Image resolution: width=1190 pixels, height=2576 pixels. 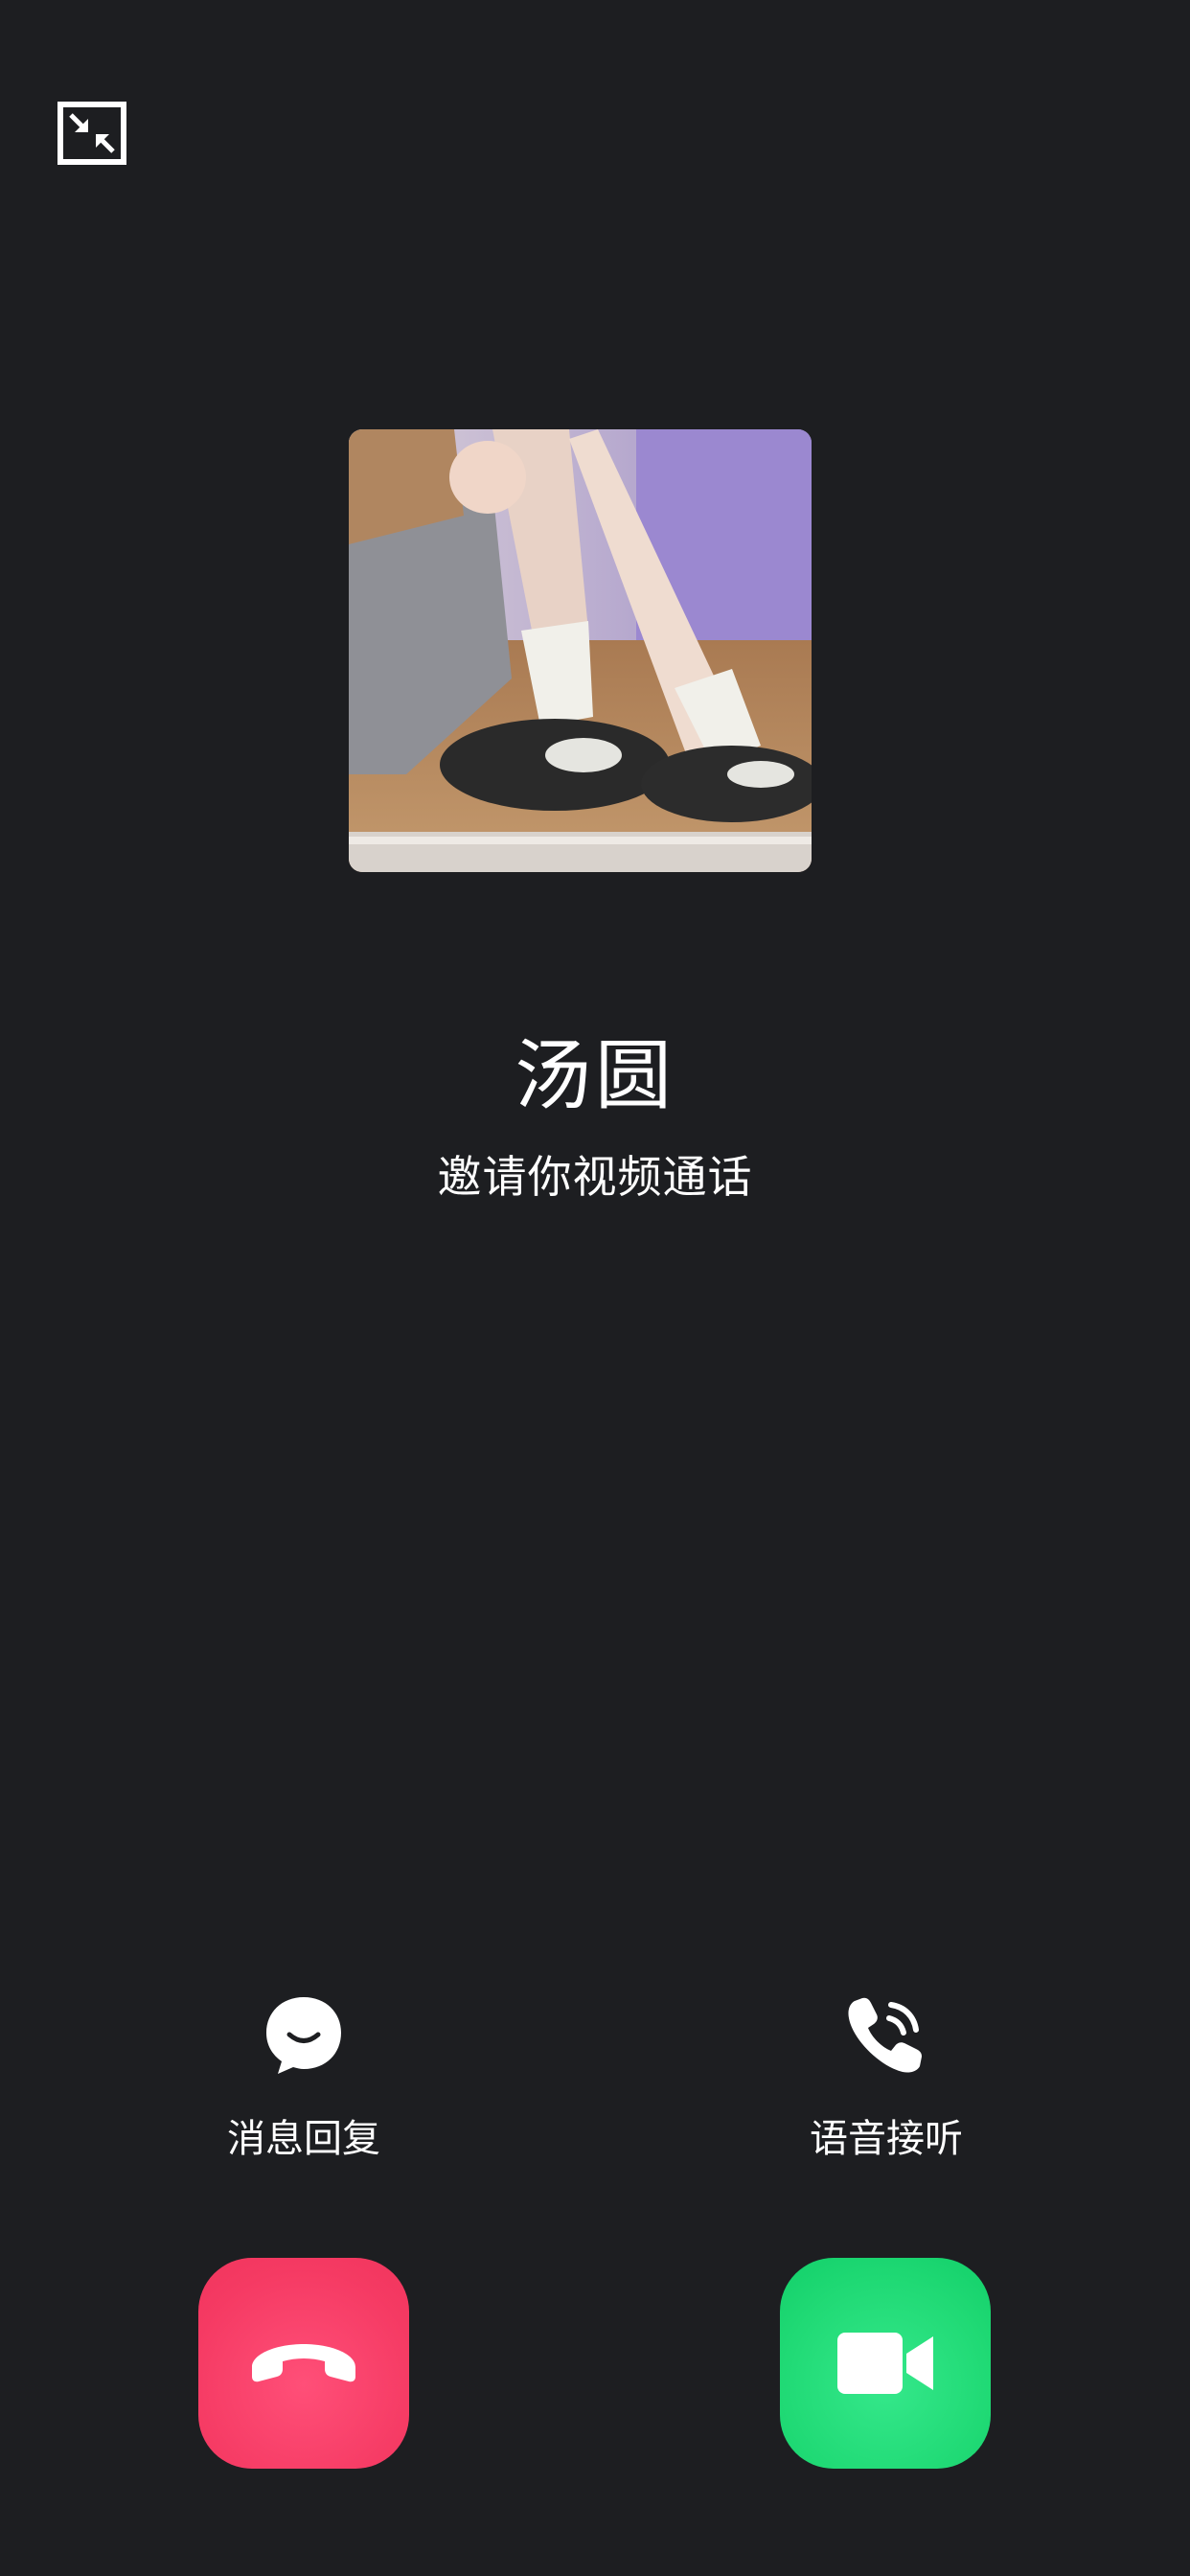 I want to click on phone-ringing-icon, so click(x=886, y=2035).